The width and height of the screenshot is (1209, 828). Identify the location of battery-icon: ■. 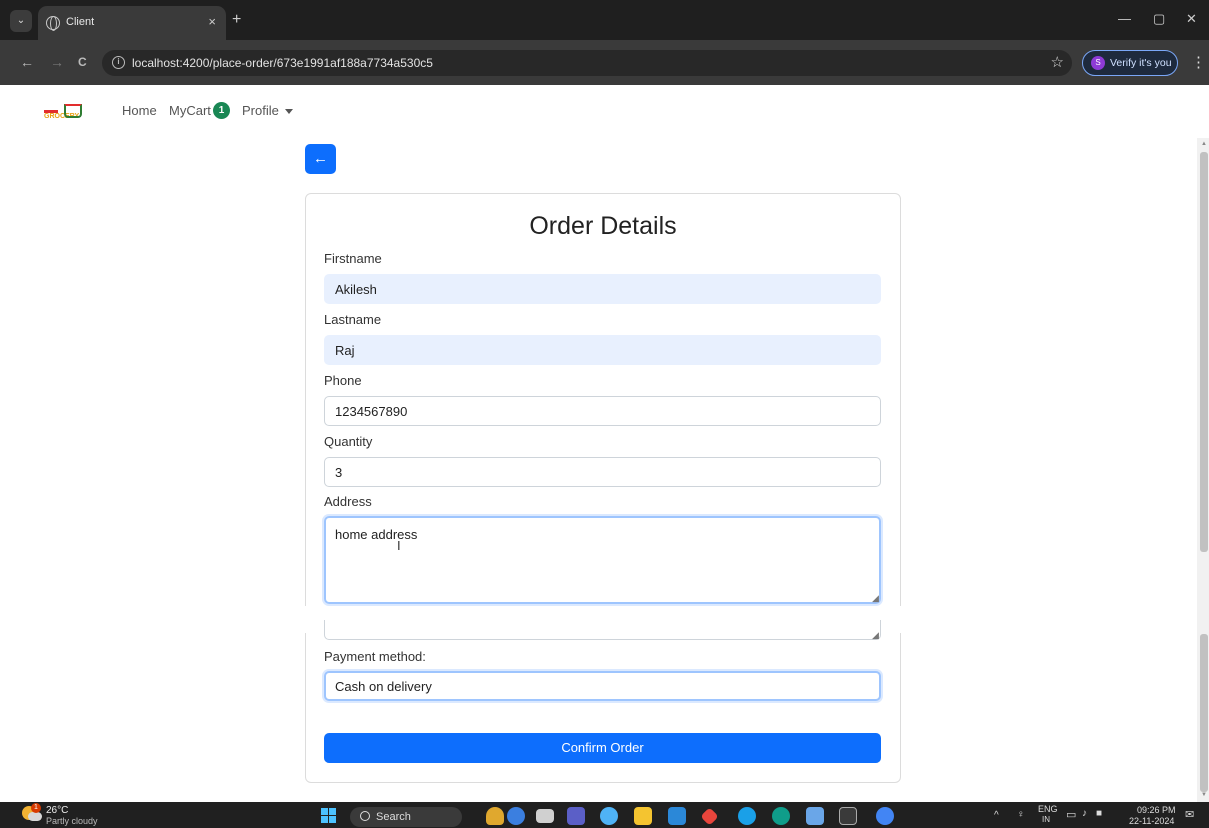
(1099, 813).